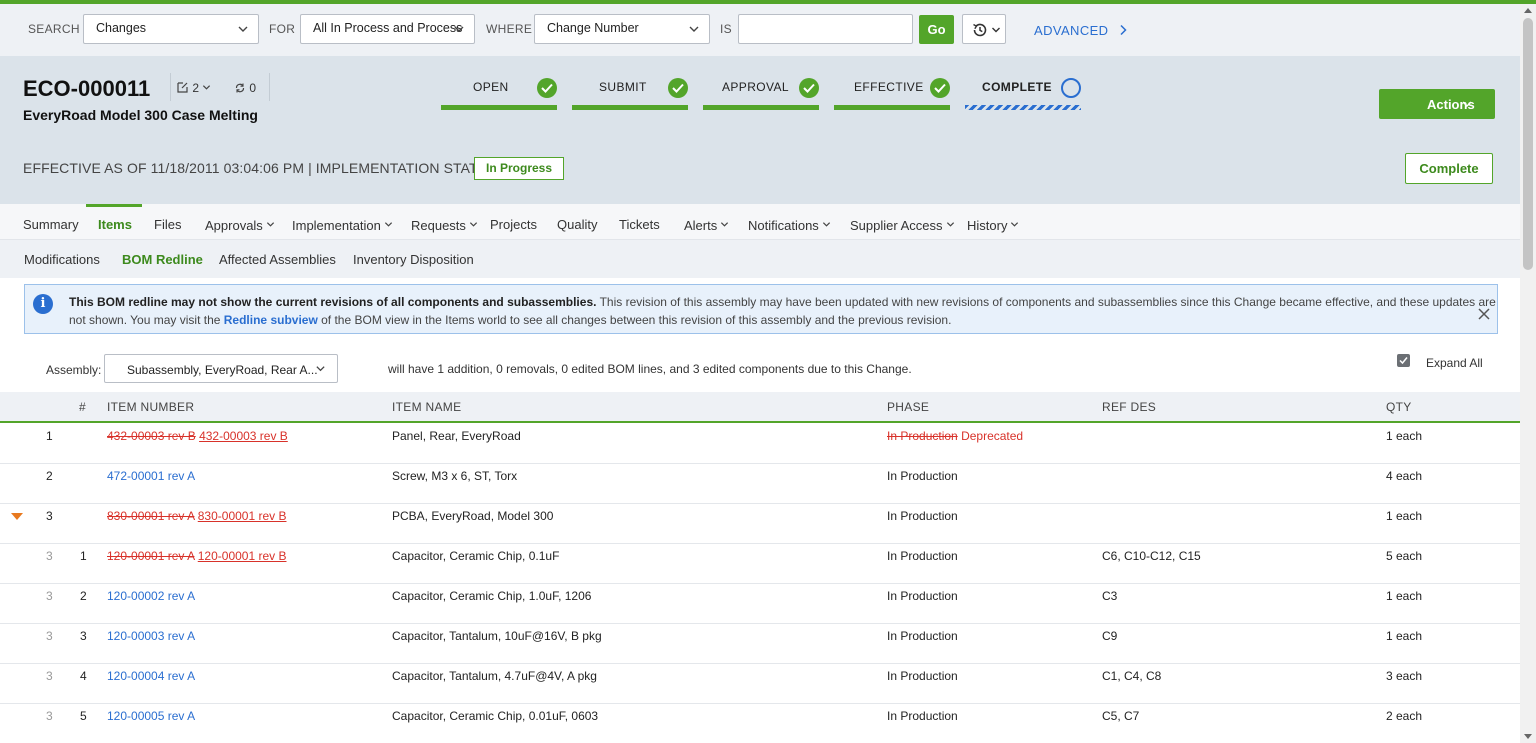 The height and width of the screenshot is (743, 1536). Describe the element at coordinates (193, 88) in the screenshot. I see `attachments-dropdown: 2` at that location.